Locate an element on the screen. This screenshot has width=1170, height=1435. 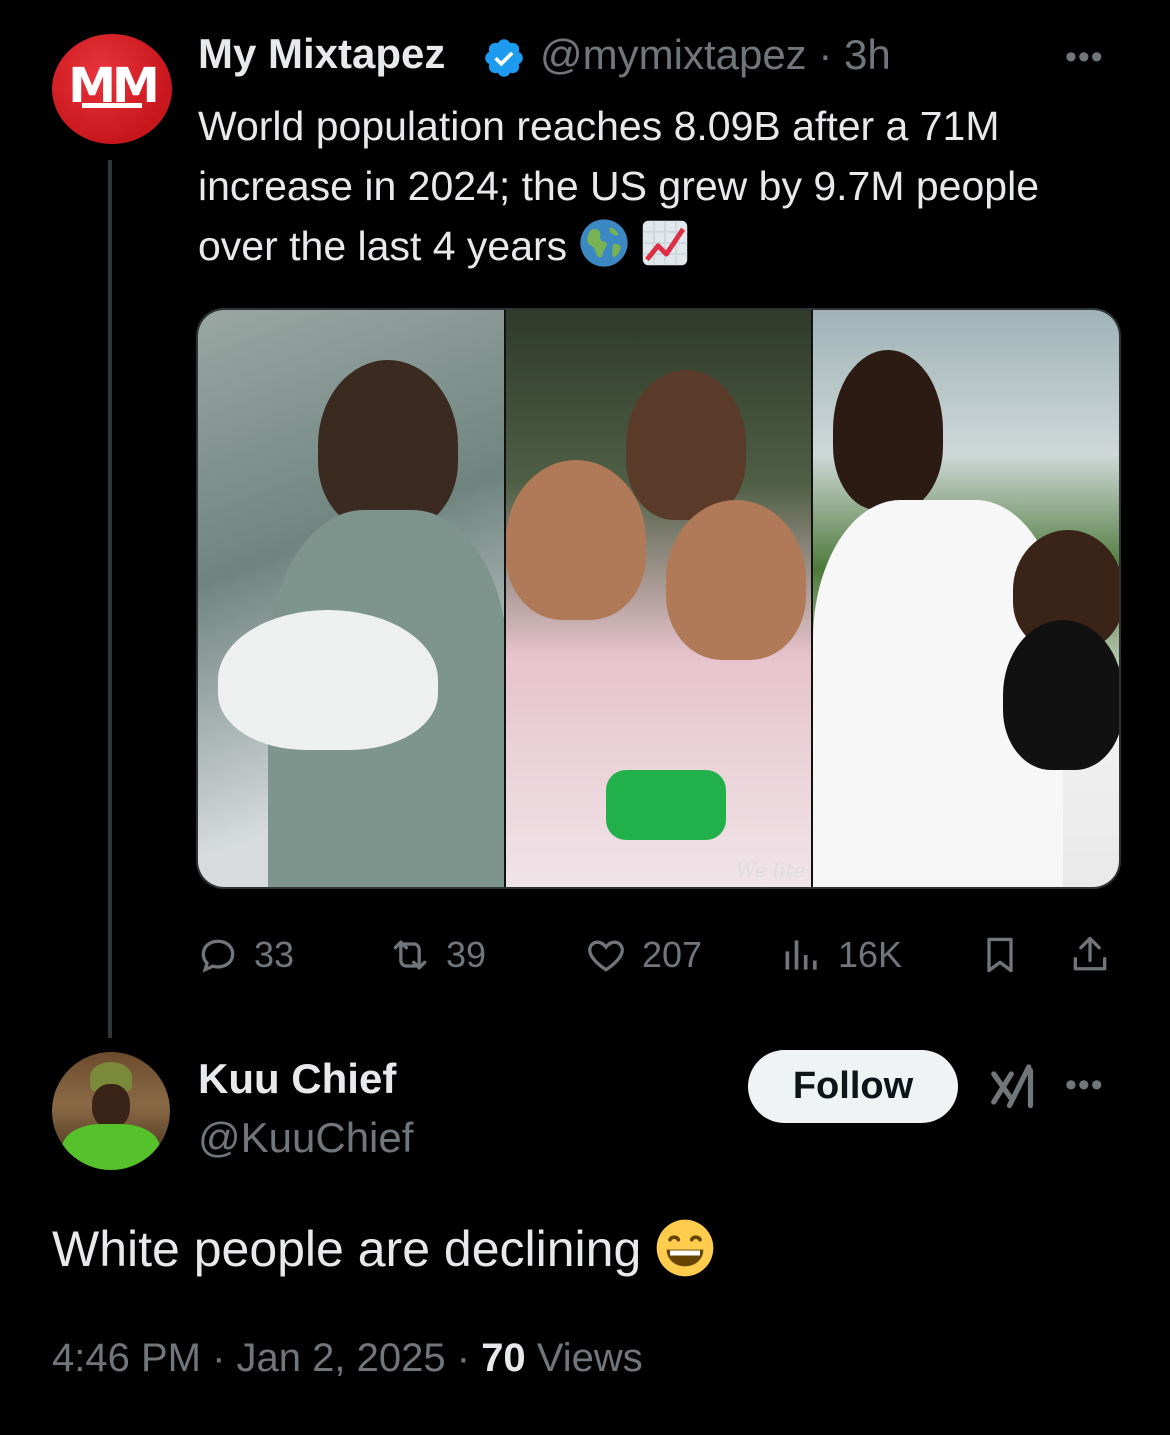
share-icon is located at coordinates (1090, 953).